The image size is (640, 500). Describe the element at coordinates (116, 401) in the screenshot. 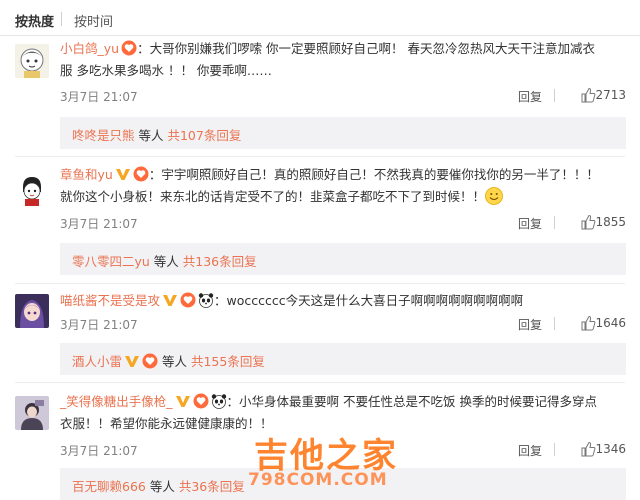

I see `comment-username: _笑得像糖出手像枪_` at that location.